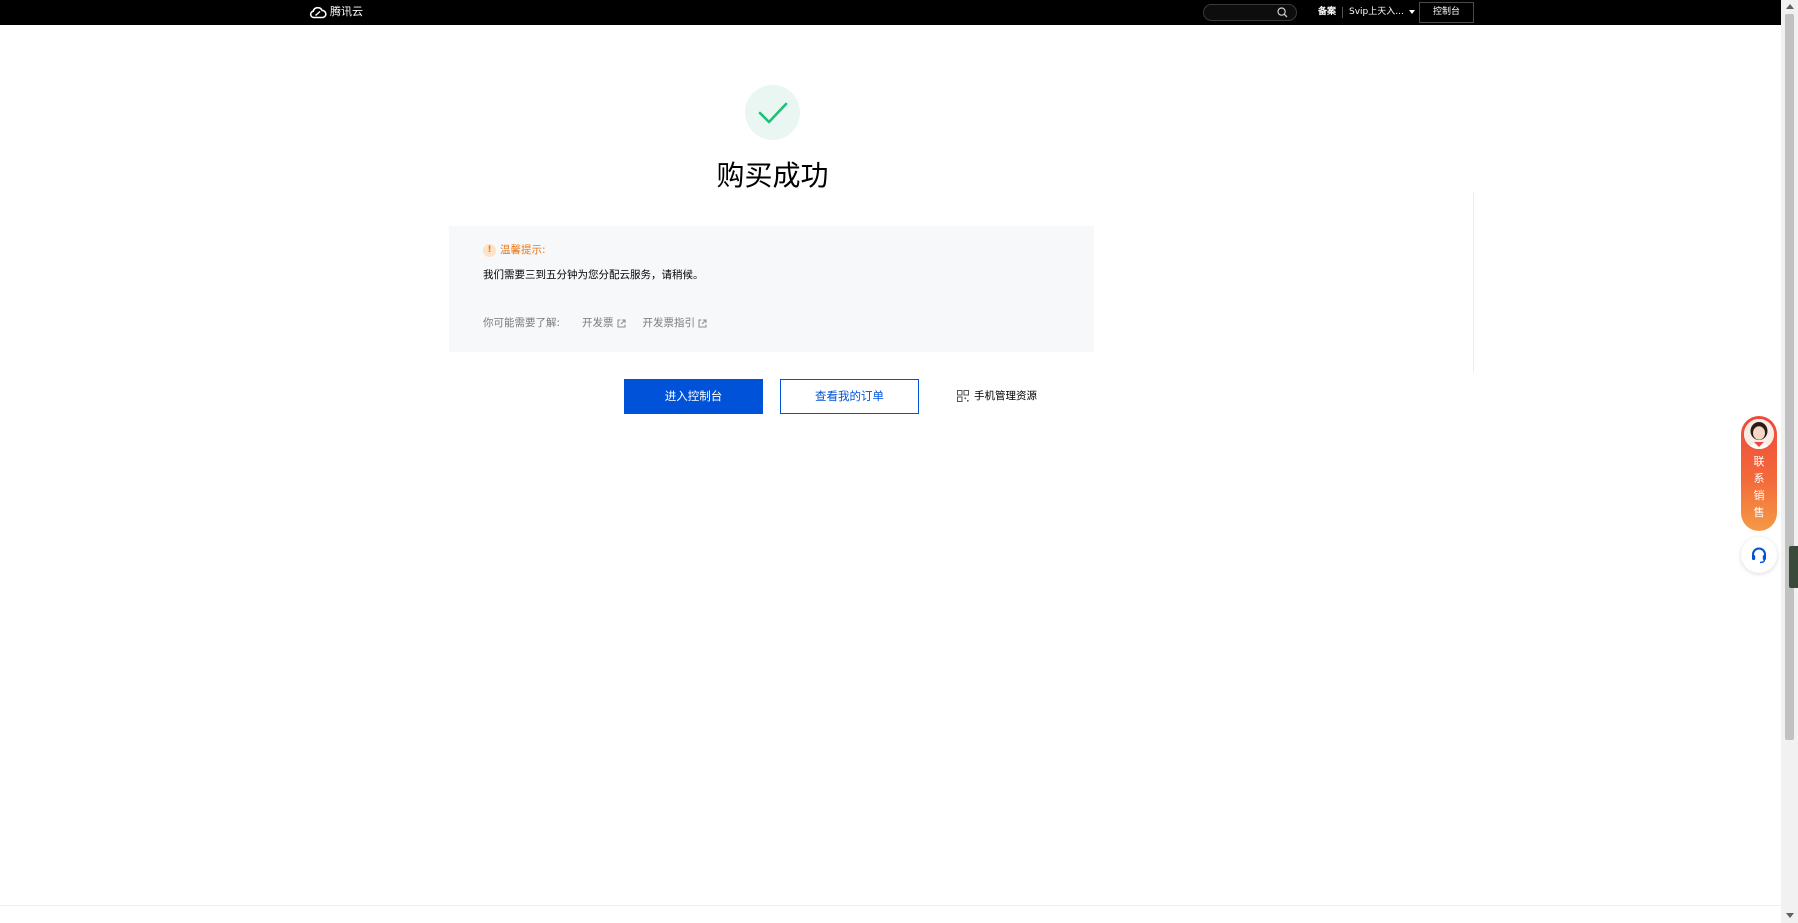  I want to click on customer-service-button, so click(1759, 555).